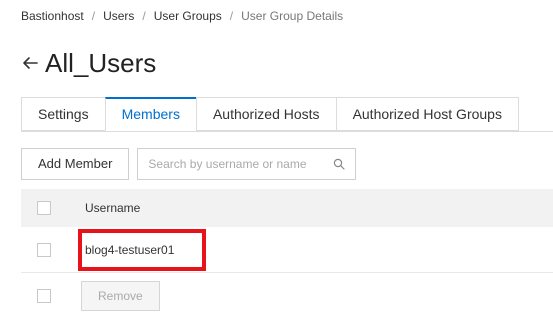 This screenshot has width=553, height=322. What do you see at coordinates (287, 208) in the screenshot?
I see `table-header: Username` at bounding box center [287, 208].